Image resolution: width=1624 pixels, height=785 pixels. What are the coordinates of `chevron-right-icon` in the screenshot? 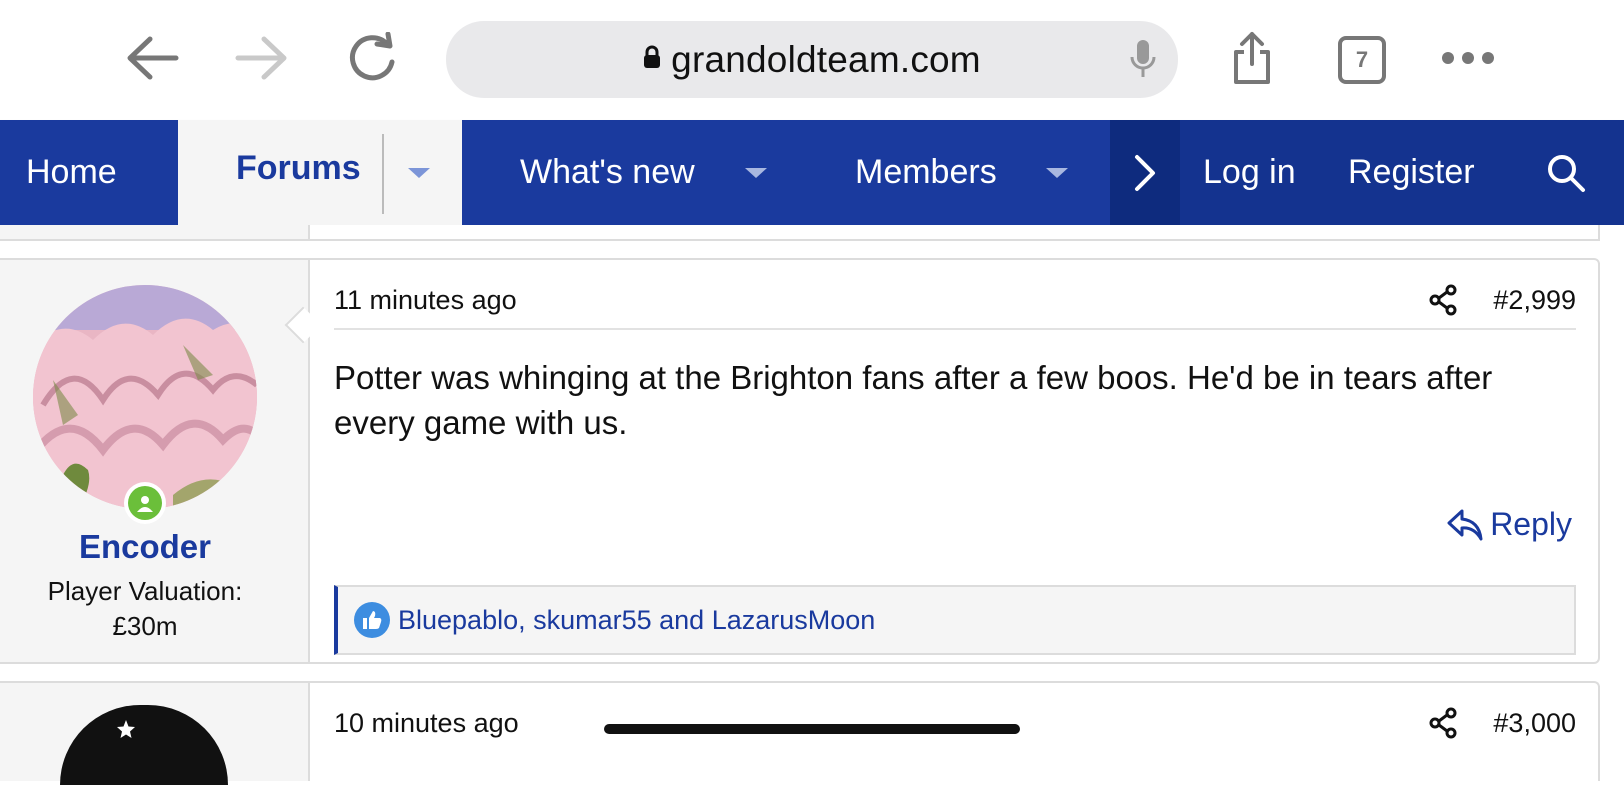 It's located at (1145, 172).